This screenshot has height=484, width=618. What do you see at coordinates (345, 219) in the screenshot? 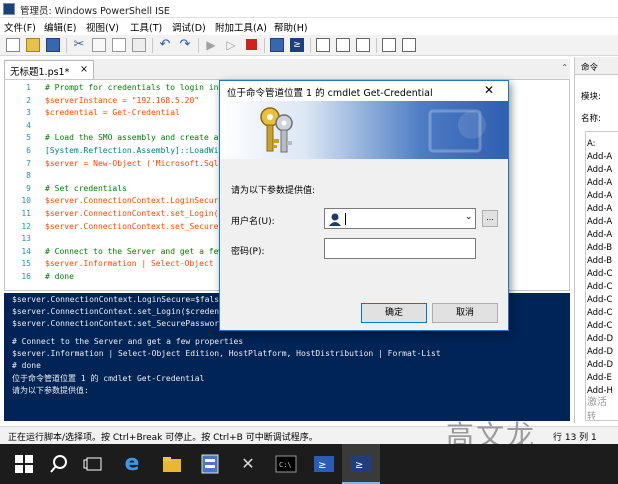
I see `text-caret` at bounding box center [345, 219].